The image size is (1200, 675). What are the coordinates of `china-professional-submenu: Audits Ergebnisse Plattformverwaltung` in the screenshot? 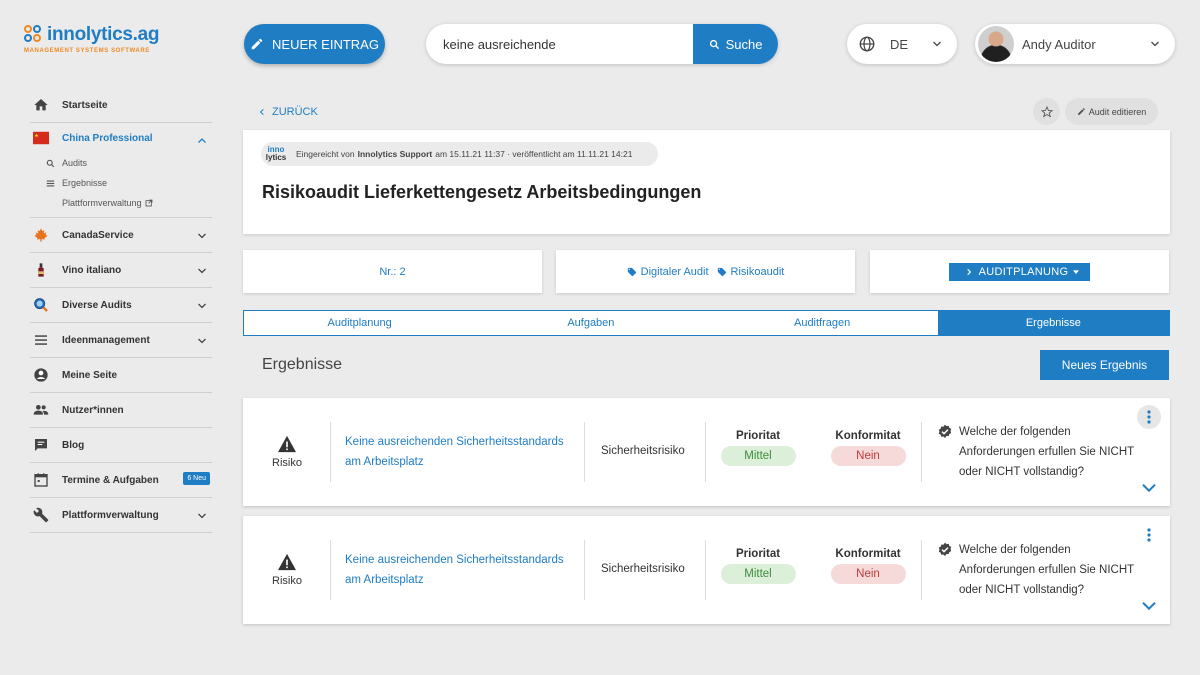 It's located at (121, 185).